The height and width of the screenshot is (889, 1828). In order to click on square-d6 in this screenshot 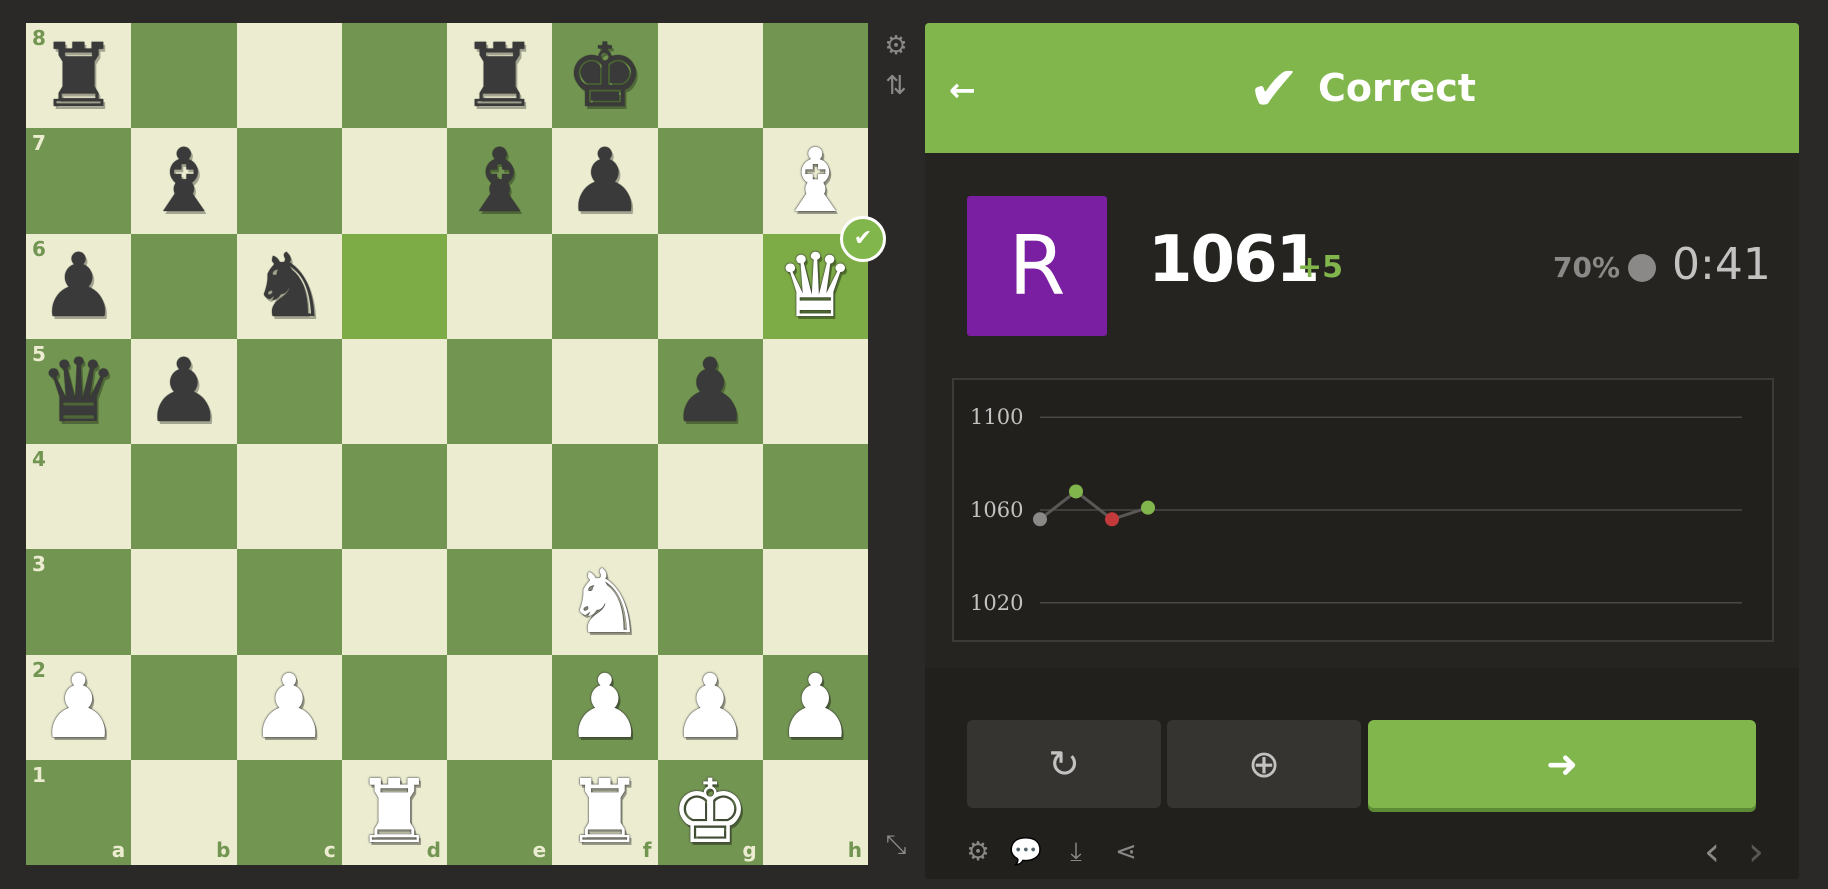, I will do `click(394, 286)`.